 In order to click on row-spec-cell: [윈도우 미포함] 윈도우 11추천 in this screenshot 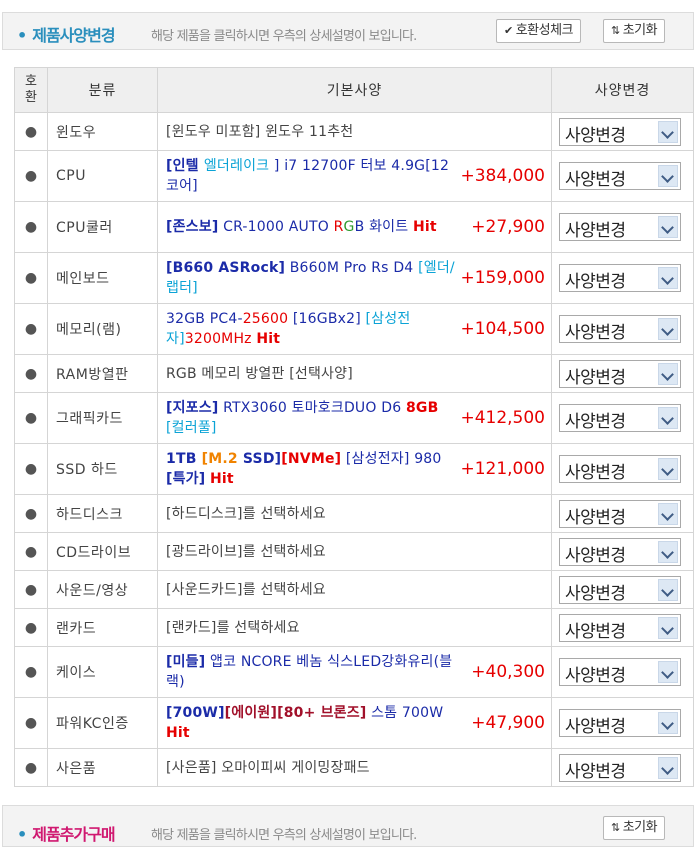, I will do `click(354, 131)`.